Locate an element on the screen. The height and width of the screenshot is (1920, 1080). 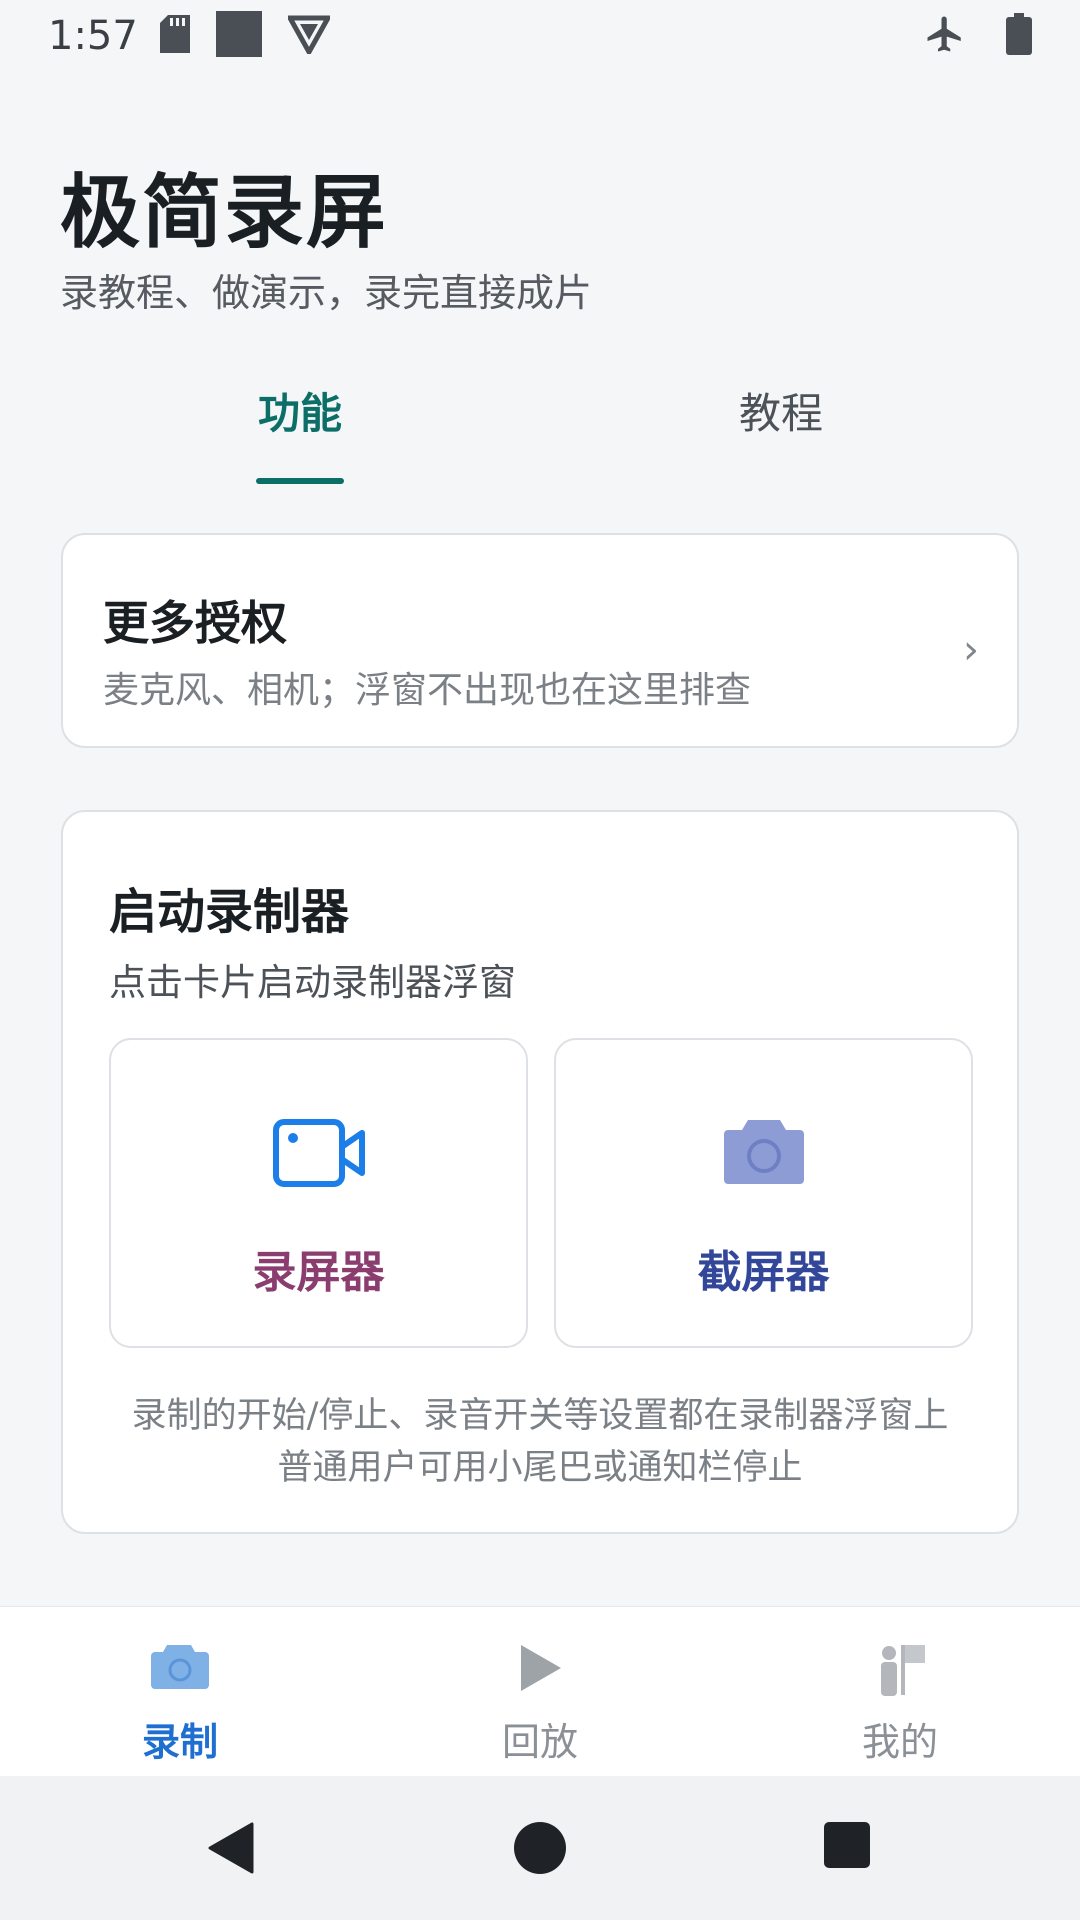
nav-label-record: 录制 is located at coordinates (179, 1742).